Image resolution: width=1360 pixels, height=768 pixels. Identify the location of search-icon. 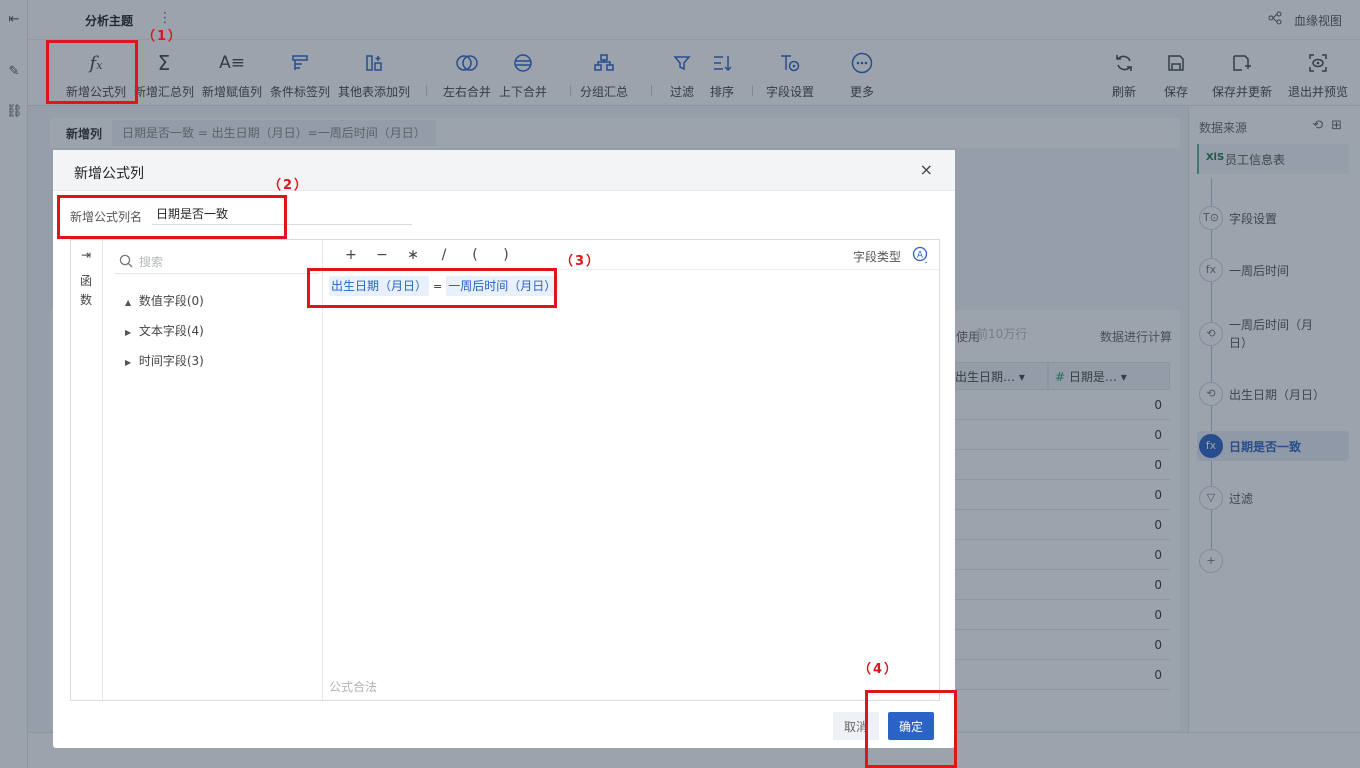
(126, 261).